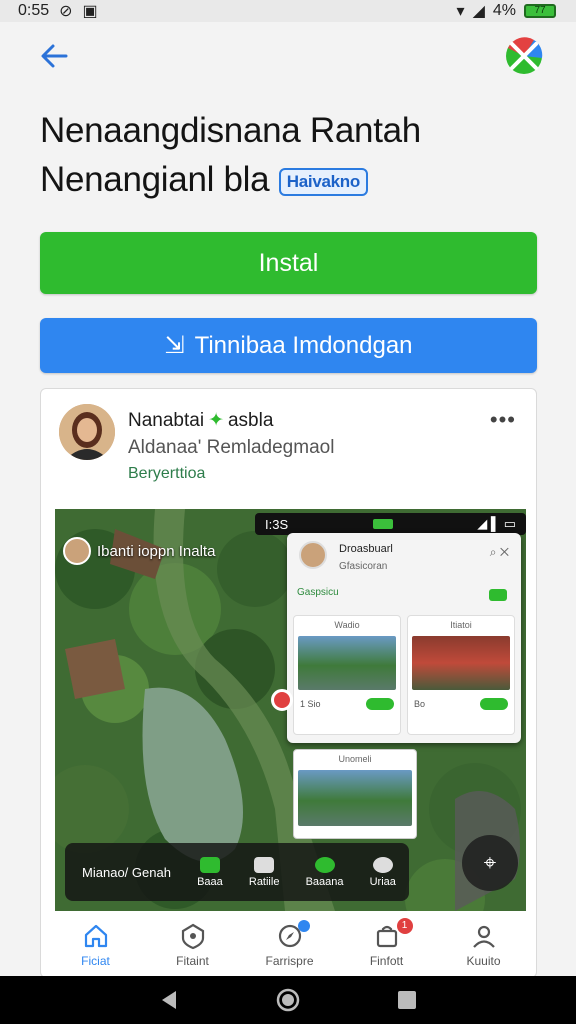 This screenshot has height=1024, width=576. I want to click on secondary-tile-caption: Unomeli, so click(355, 759).